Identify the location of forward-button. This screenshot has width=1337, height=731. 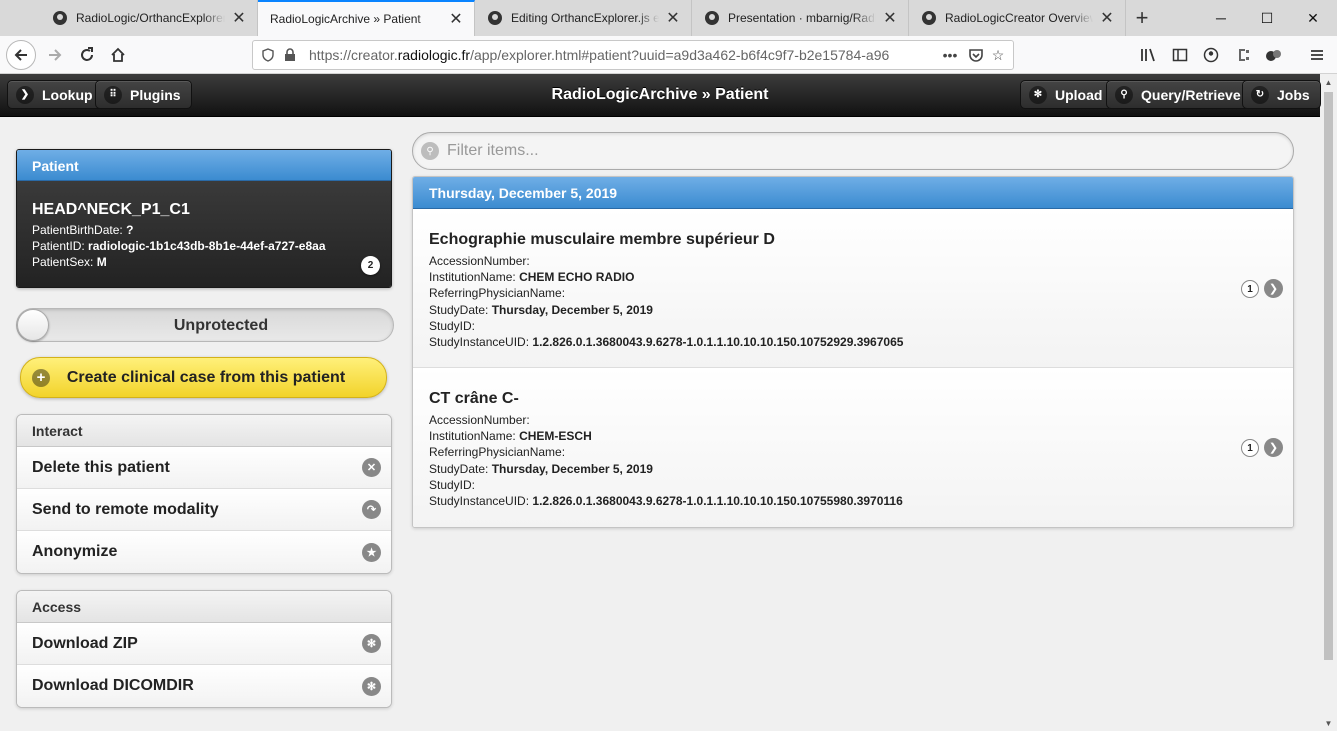
(55, 55).